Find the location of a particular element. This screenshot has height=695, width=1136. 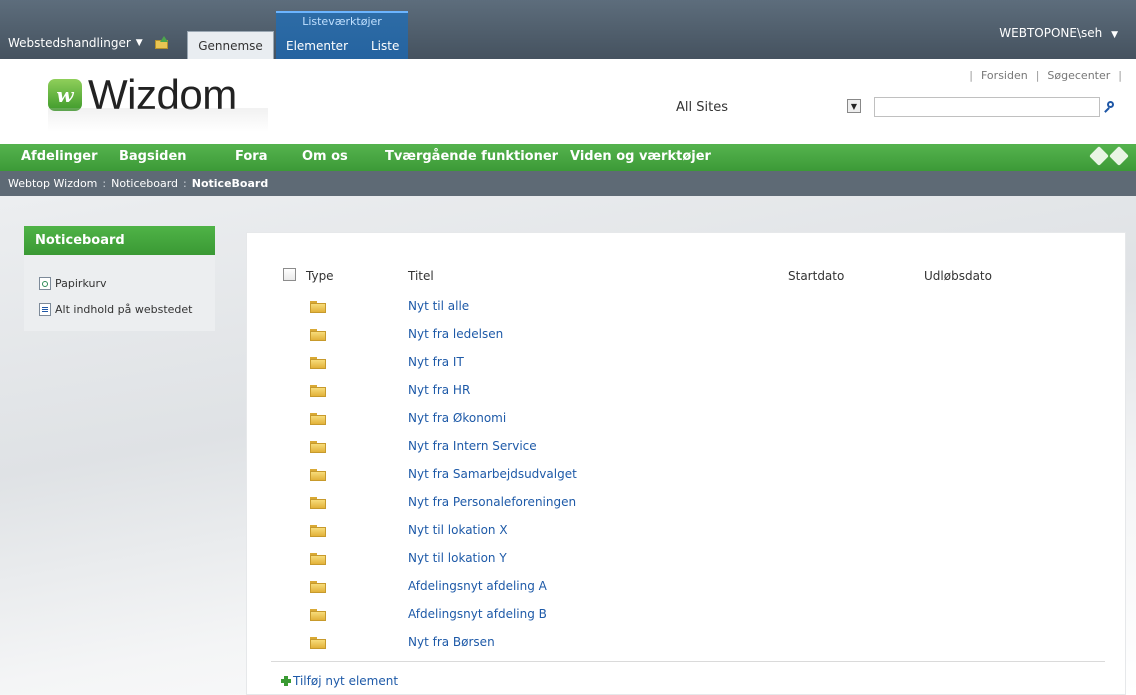

list-tools-label: Listeværktøjer is located at coordinates (342, 21).